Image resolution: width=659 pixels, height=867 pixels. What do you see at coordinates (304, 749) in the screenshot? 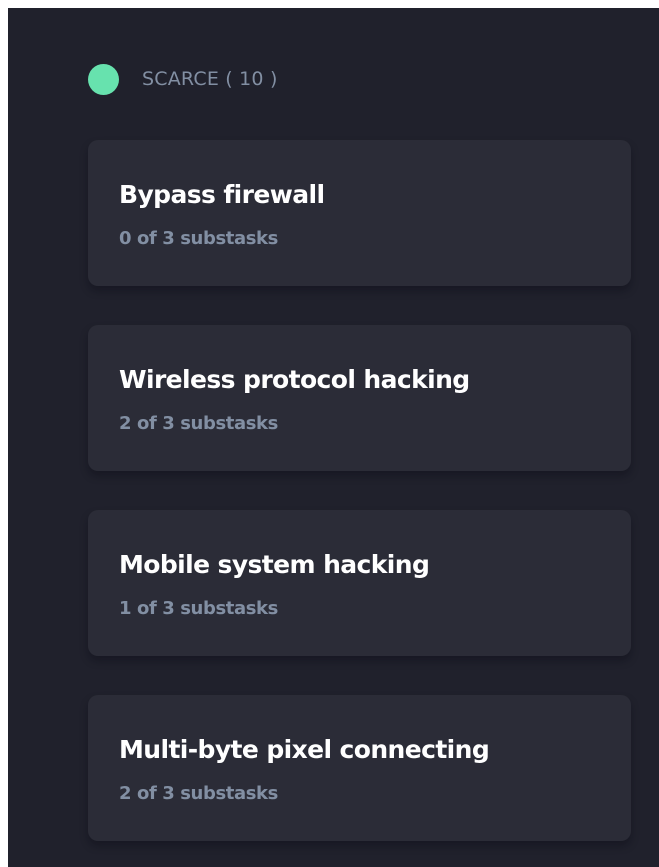
I see `task-title: Multi-byte pixel connecting` at bounding box center [304, 749].